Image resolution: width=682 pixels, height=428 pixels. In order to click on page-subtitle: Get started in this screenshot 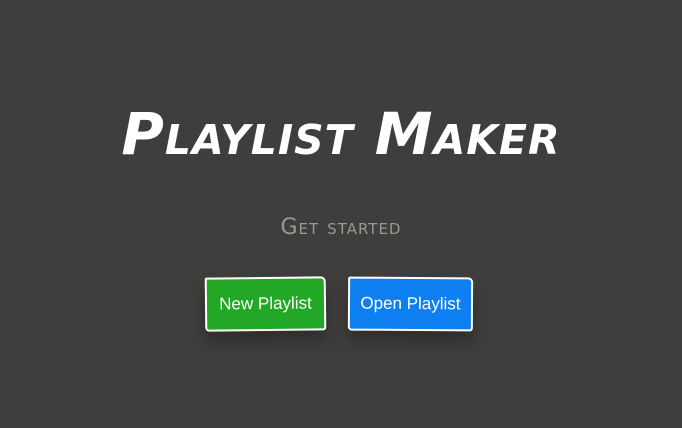, I will do `click(341, 227)`.